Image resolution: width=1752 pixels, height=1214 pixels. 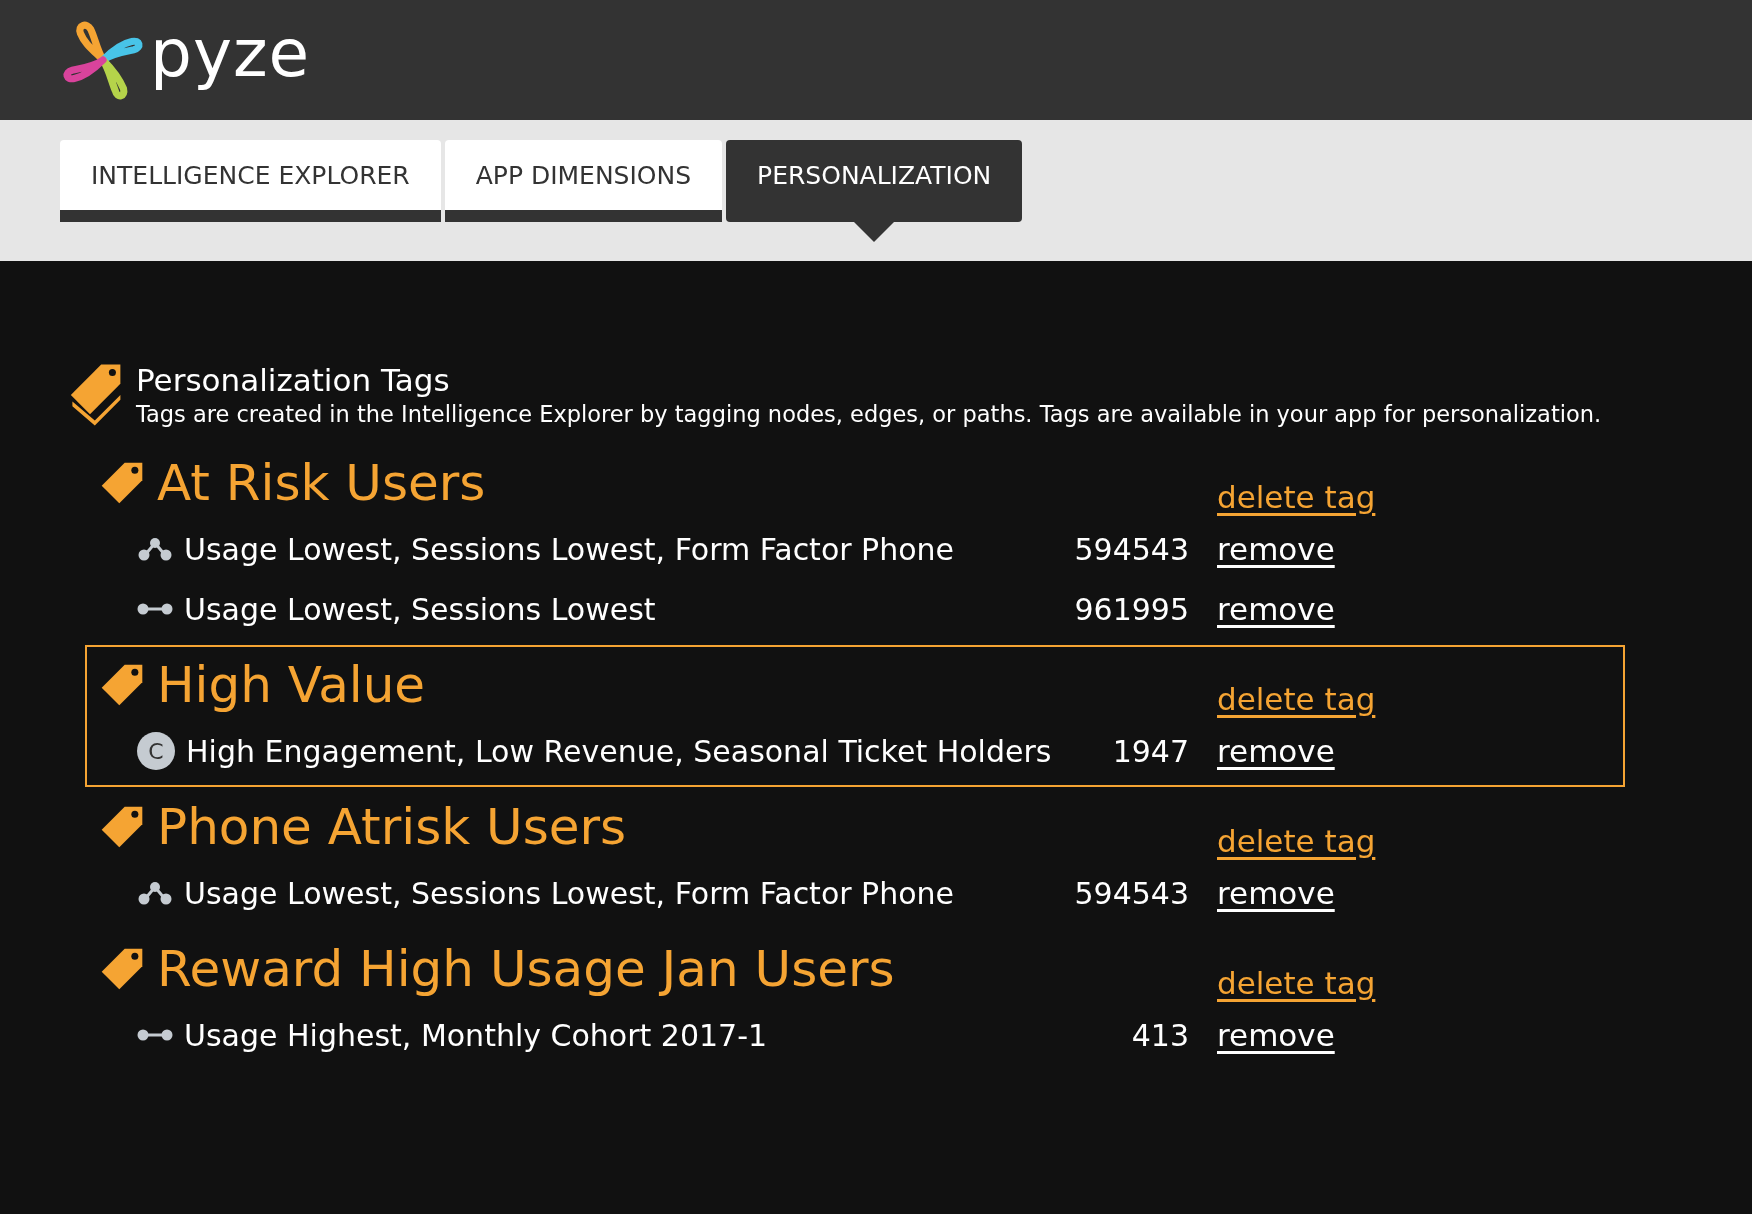 What do you see at coordinates (230, 54) in the screenshot?
I see `logo-text: pyze` at bounding box center [230, 54].